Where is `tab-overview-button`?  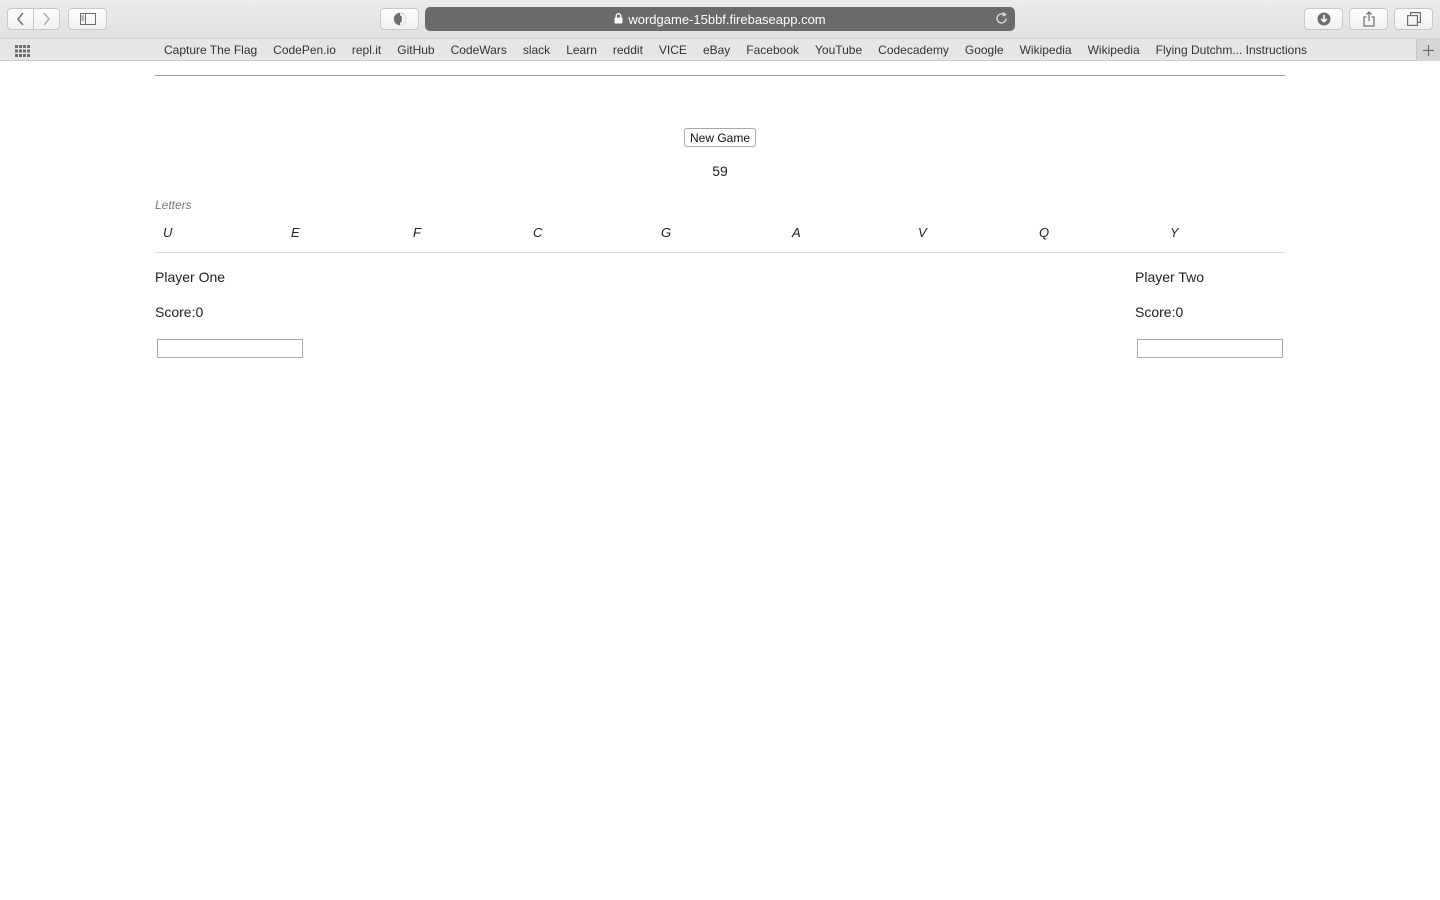
tab-overview-button is located at coordinates (1413, 19).